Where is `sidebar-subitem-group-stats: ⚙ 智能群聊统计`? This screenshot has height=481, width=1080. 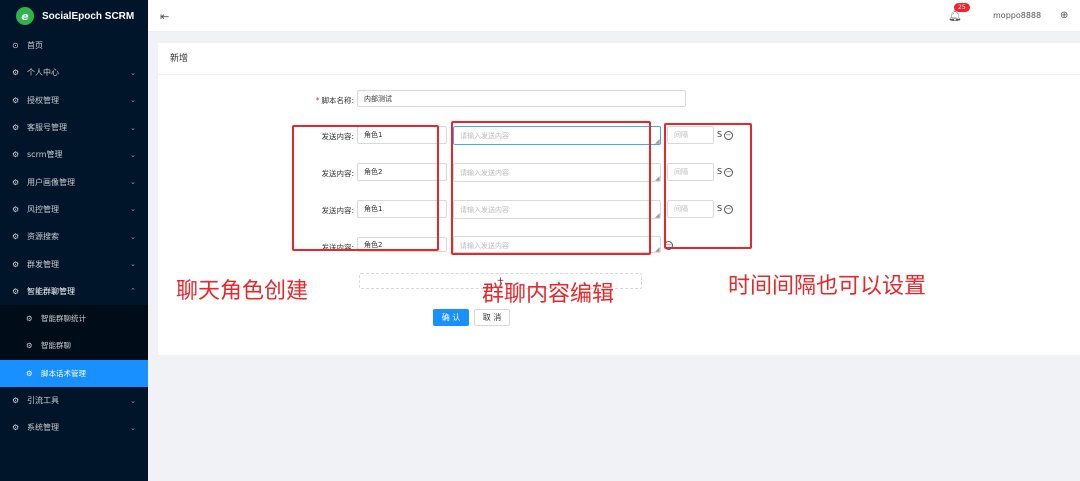 sidebar-subitem-group-stats: ⚙ 智能群聊统计 is located at coordinates (74, 318).